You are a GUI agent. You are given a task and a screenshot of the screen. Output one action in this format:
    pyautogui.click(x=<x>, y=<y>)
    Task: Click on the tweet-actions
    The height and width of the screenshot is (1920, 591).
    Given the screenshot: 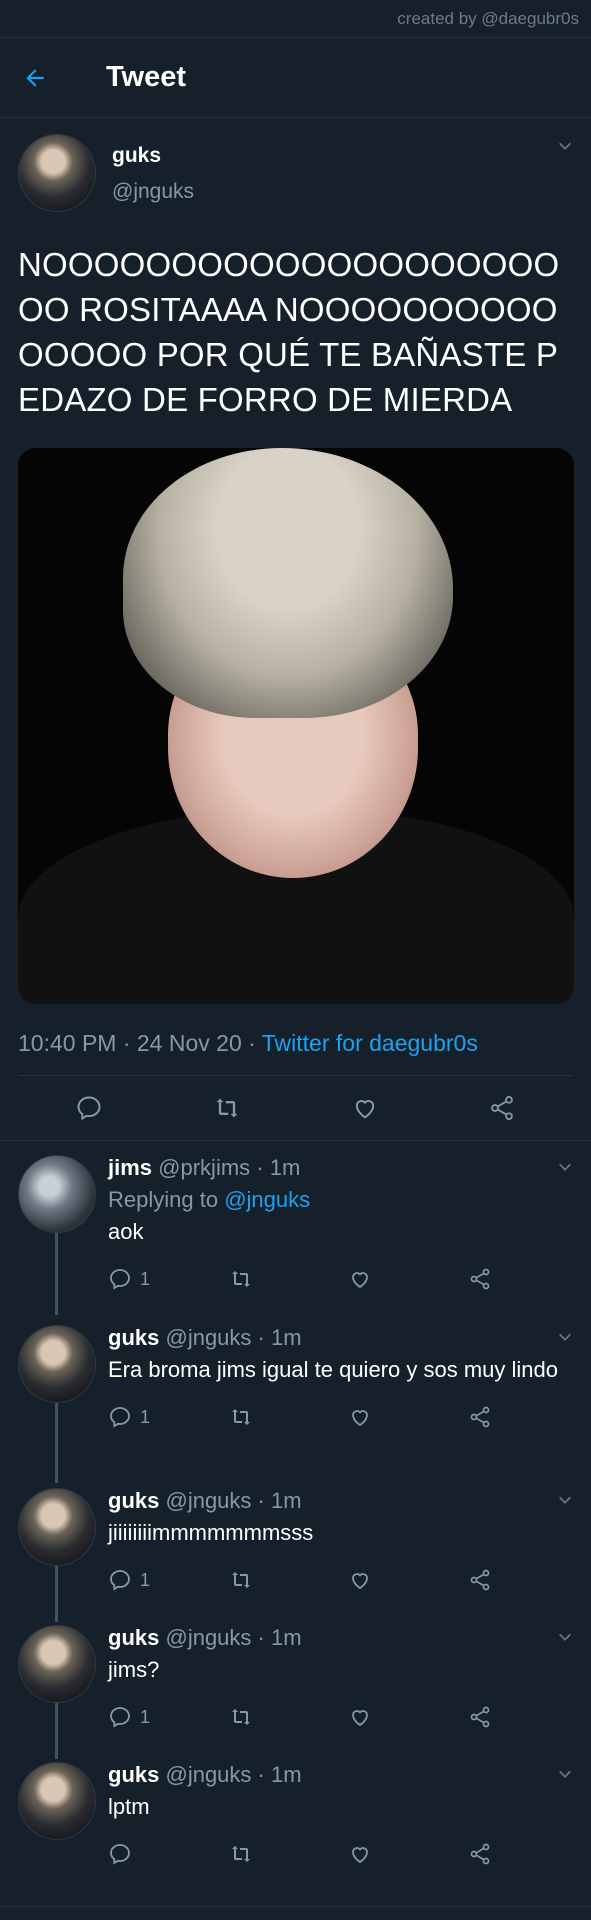 What is the action you would take?
    pyautogui.click(x=295, y=1108)
    